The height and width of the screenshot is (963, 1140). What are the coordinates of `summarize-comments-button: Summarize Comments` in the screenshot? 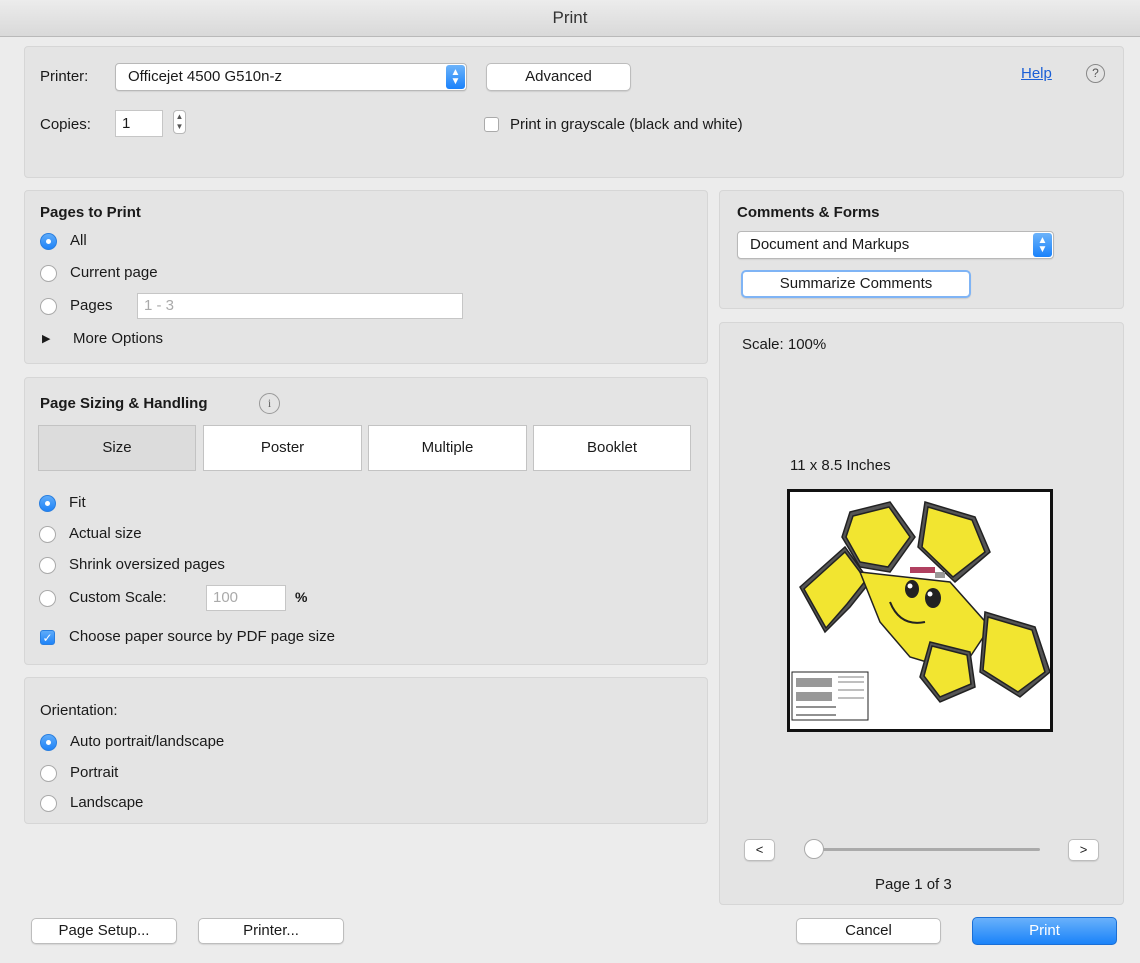 It's located at (856, 284).